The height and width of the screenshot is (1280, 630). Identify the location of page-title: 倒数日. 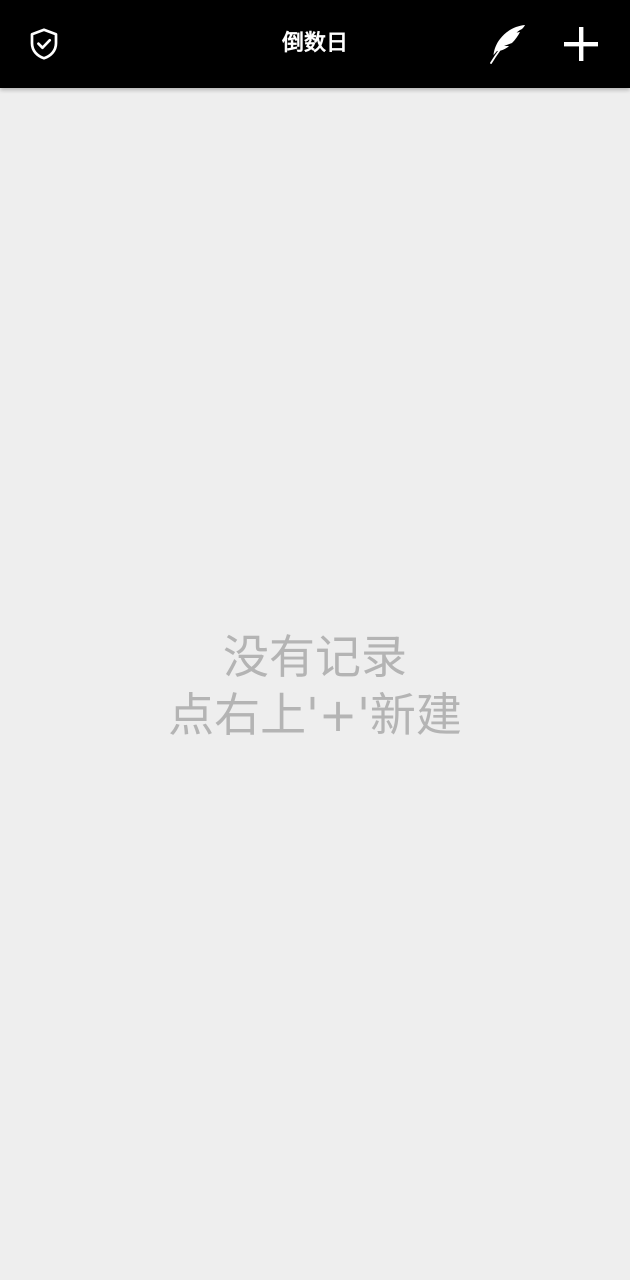
(314, 43).